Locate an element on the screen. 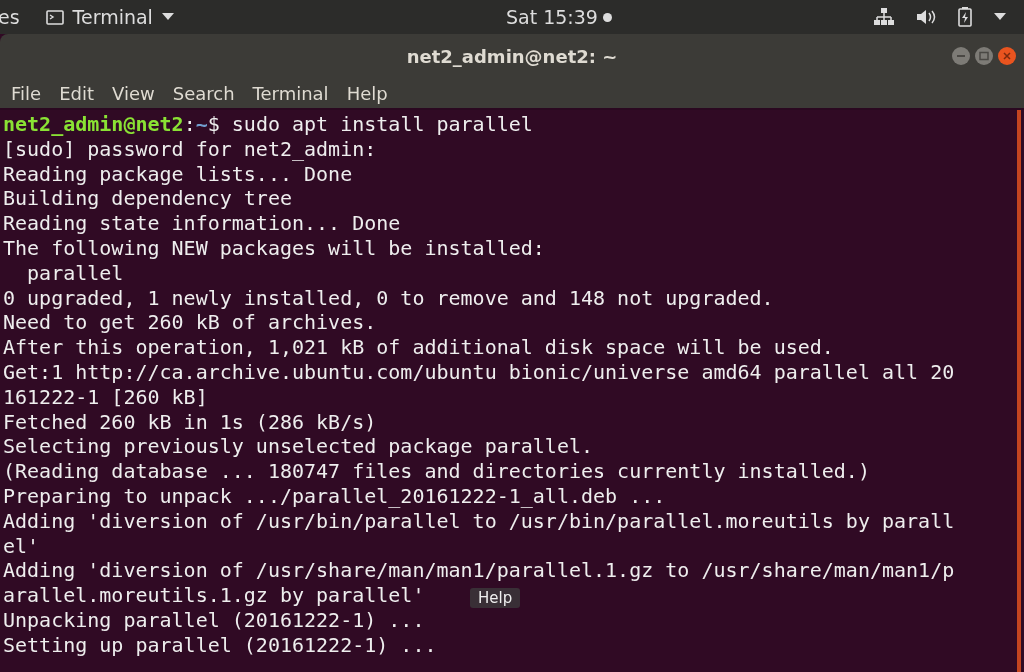 This screenshot has height=672, width=1024. output-line: Selecting previously unselected package parallel. is located at coordinates (298, 446).